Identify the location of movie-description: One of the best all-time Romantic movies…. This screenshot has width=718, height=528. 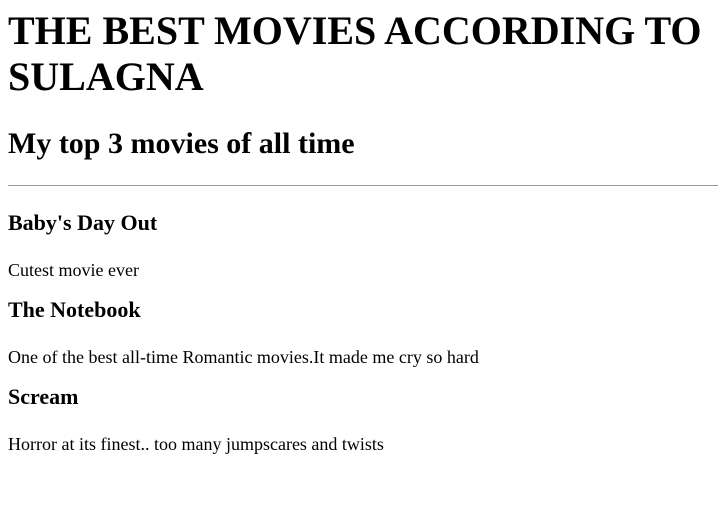
(243, 357).